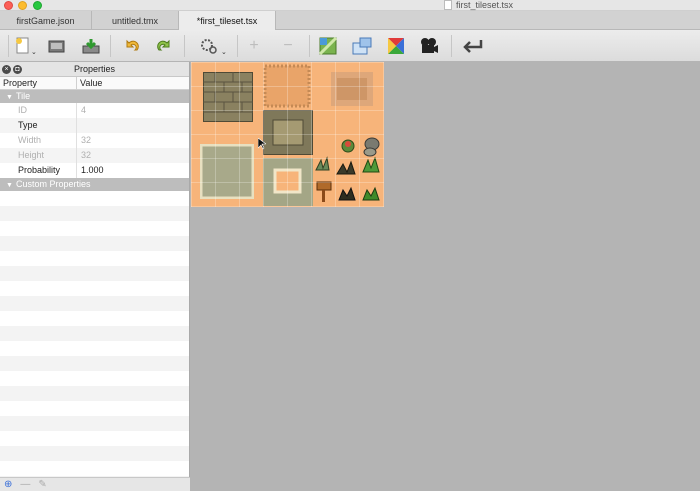  What do you see at coordinates (8, 484) in the screenshot?
I see `add-property-icon: ⊕` at bounding box center [8, 484].